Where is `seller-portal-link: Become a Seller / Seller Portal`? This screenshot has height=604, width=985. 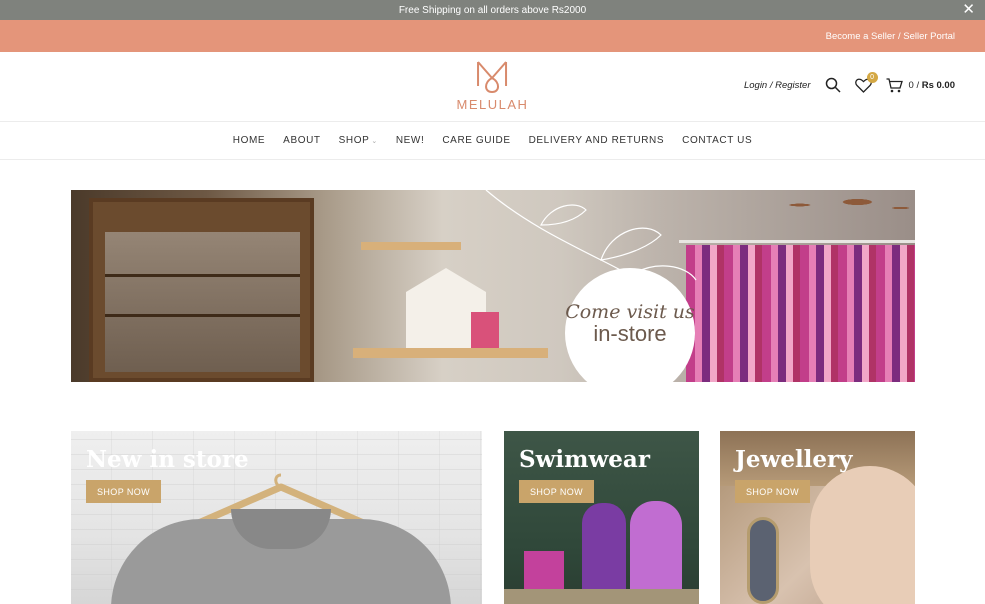
seller-portal-link: Become a Seller / Seller Portal is located at coordinates (890, 36).